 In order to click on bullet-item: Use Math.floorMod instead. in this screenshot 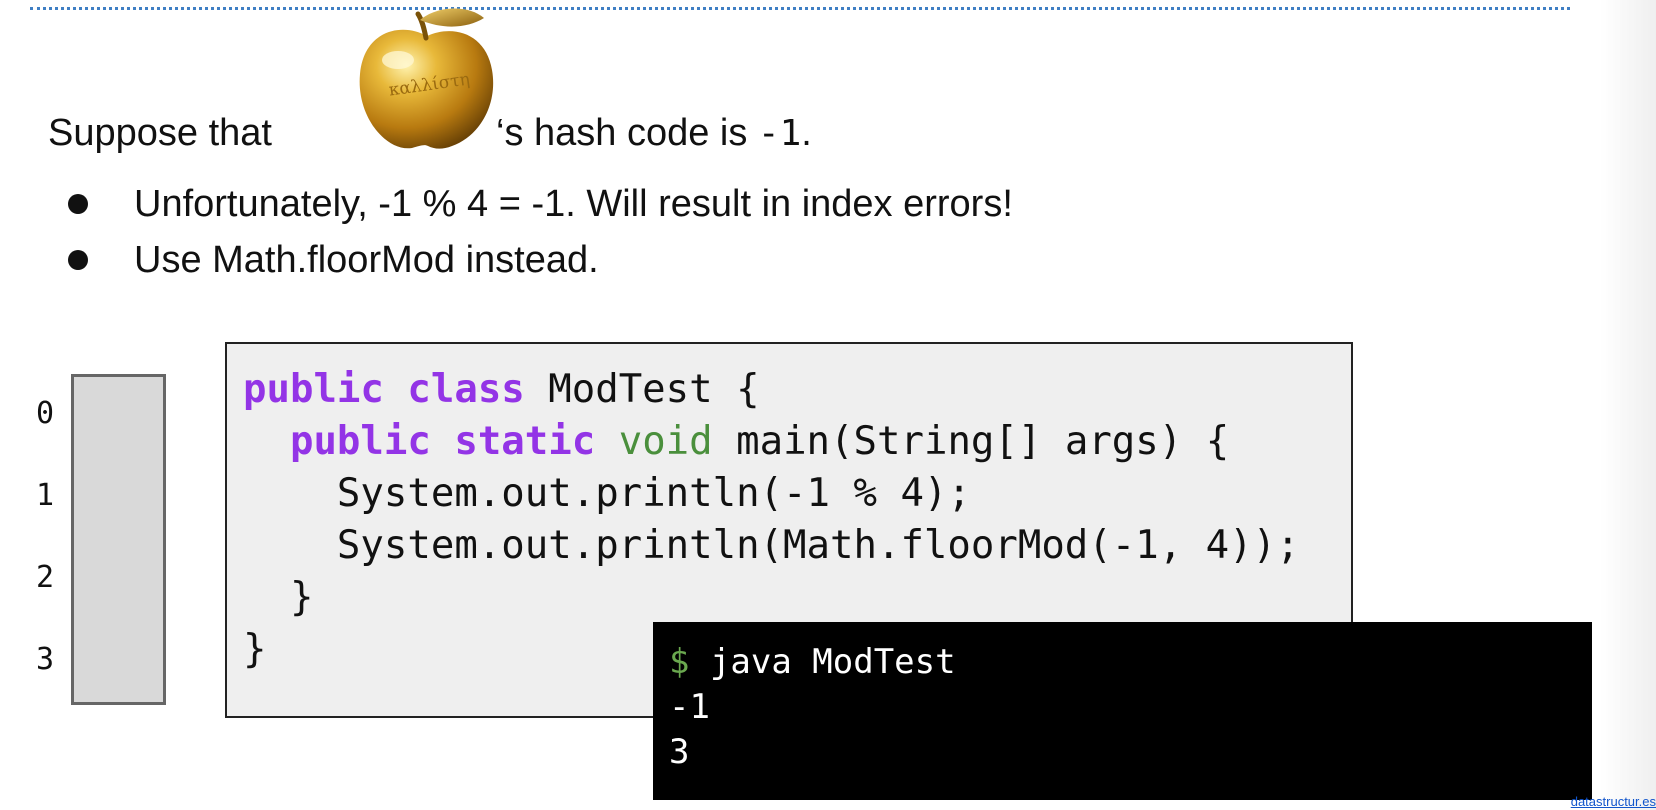, I will do `click(536, 260)`.